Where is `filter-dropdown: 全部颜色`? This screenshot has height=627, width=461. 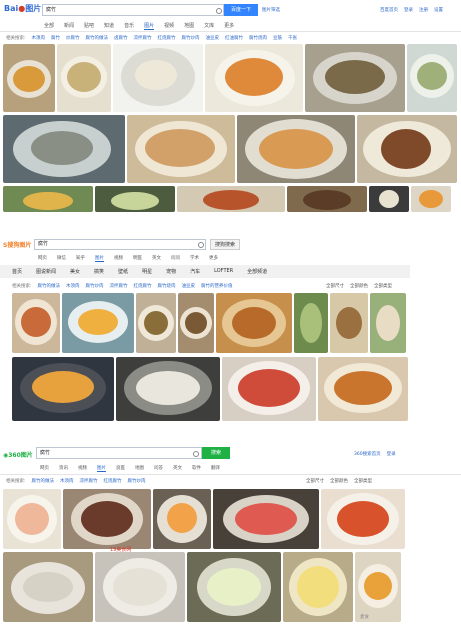
filter-dropdown: 全部颜色 is located at coordinates (359, 286).